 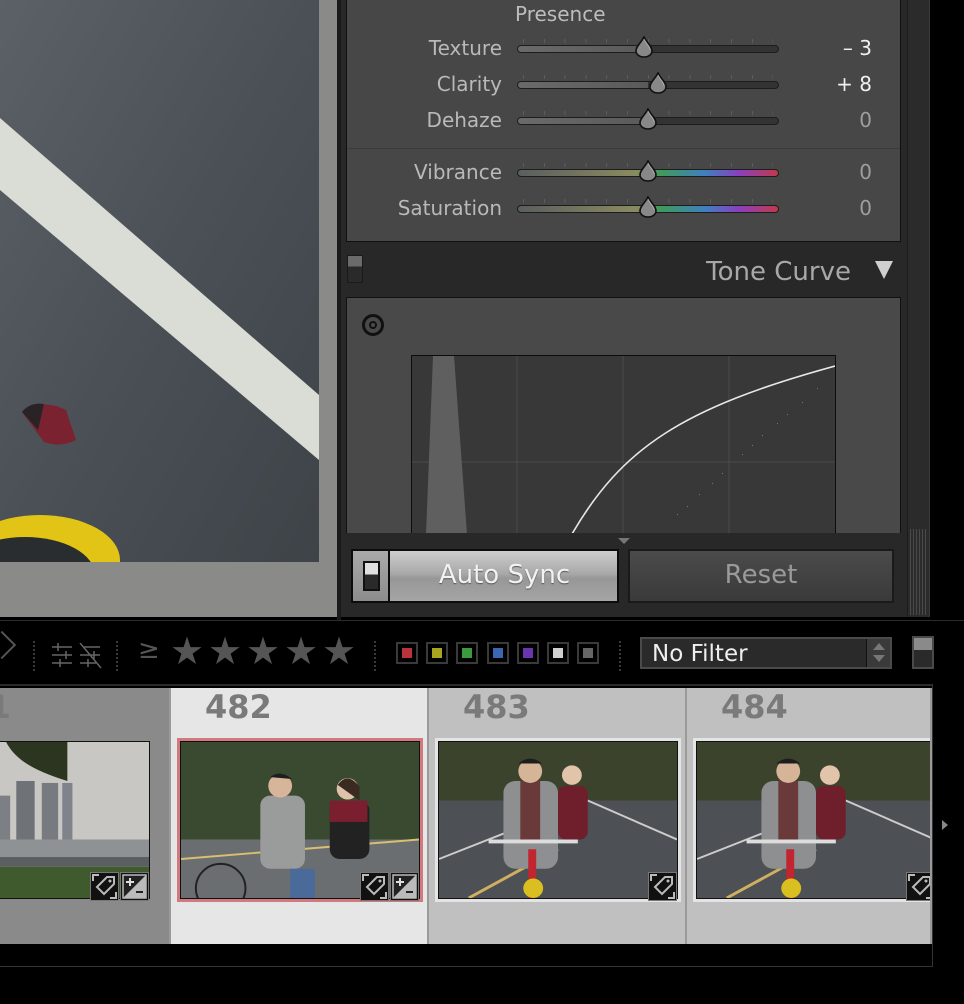 What do you see at coordinates (560, 14) in the screenshot?
I see `presence-heading: Presence` at bounding box center [560, 14].